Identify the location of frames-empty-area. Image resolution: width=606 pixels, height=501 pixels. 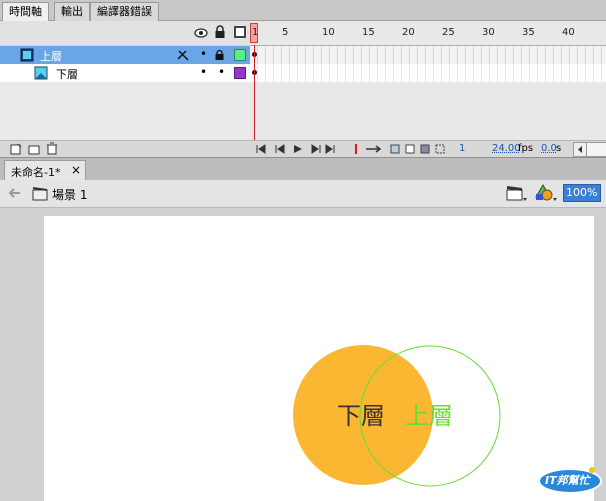
(428, 111).